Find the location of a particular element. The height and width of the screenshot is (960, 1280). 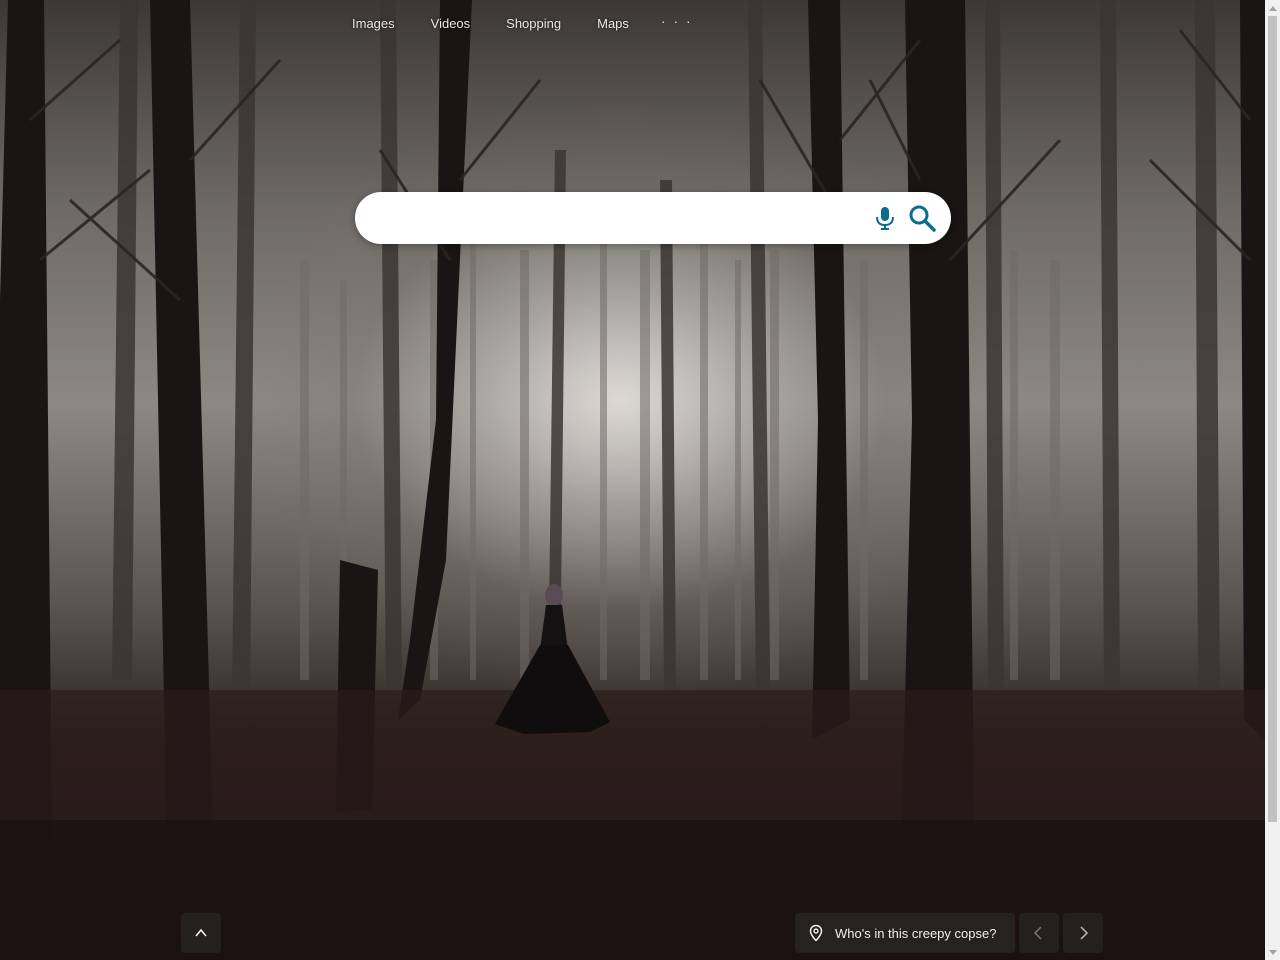

search-box is located at coordinates (653, 218).